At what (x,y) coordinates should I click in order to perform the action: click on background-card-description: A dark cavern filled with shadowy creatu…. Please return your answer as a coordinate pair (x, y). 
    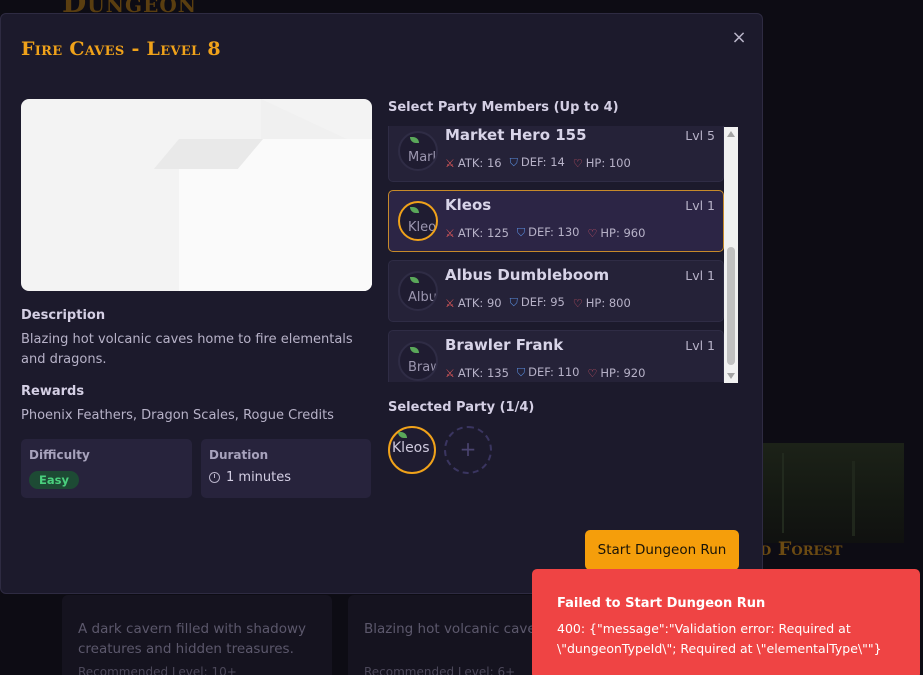
    Looking at the image, I should click on (192, 639).